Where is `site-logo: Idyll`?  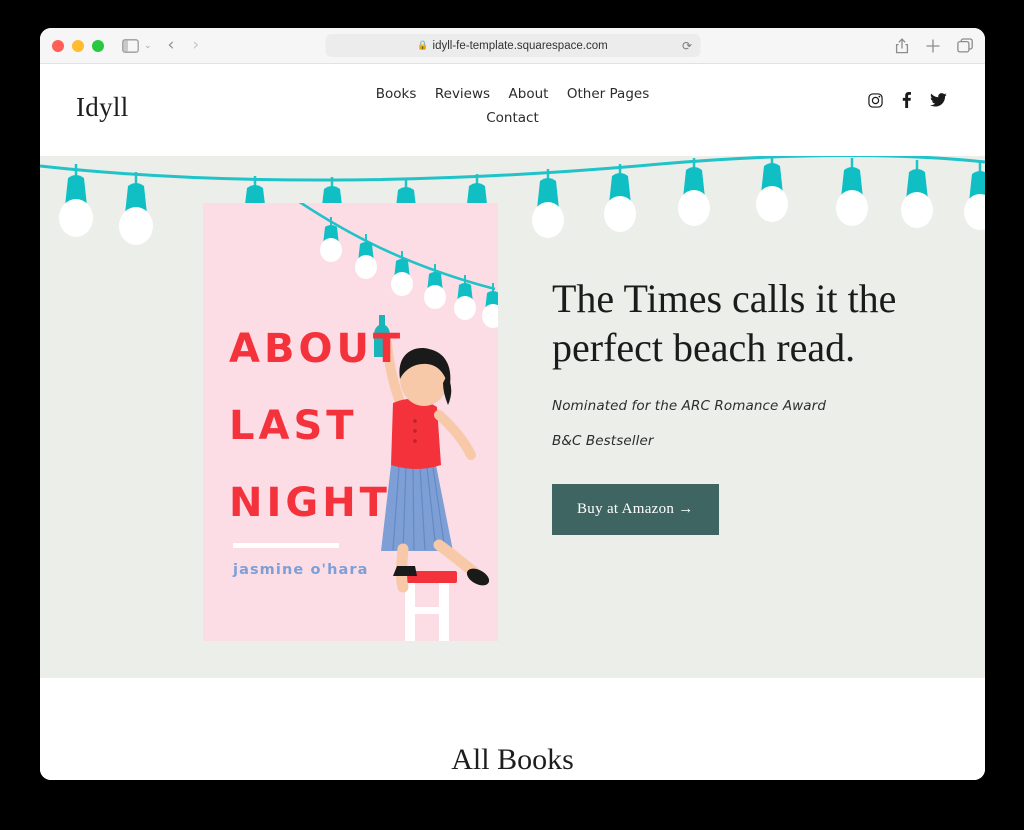 site-logo: Idyll is located at coordinates (102, 107).